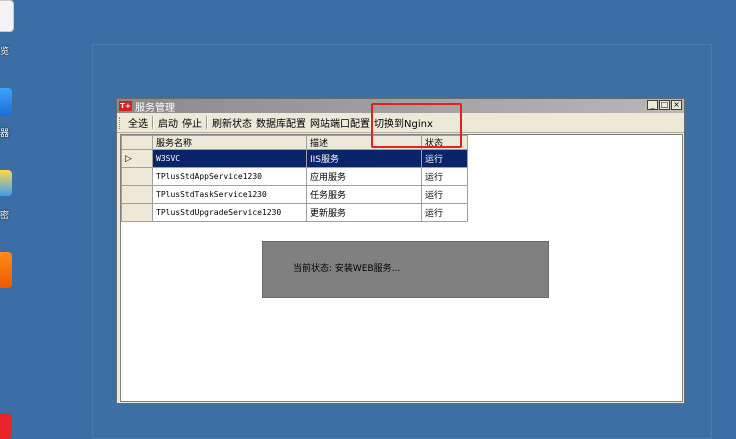 The height and width of the screenshot is (439, 736). I want to click on service-name-cell: TPlusStdTaskService1230, so click(229, 194).